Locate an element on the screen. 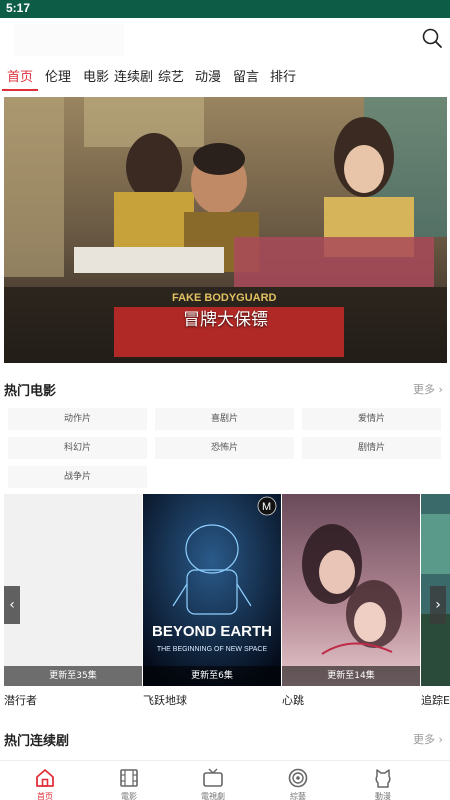 This screenshot has width=450, height=800. bottom-nav-anime: 動漫 is located at coordinates (383, 780).